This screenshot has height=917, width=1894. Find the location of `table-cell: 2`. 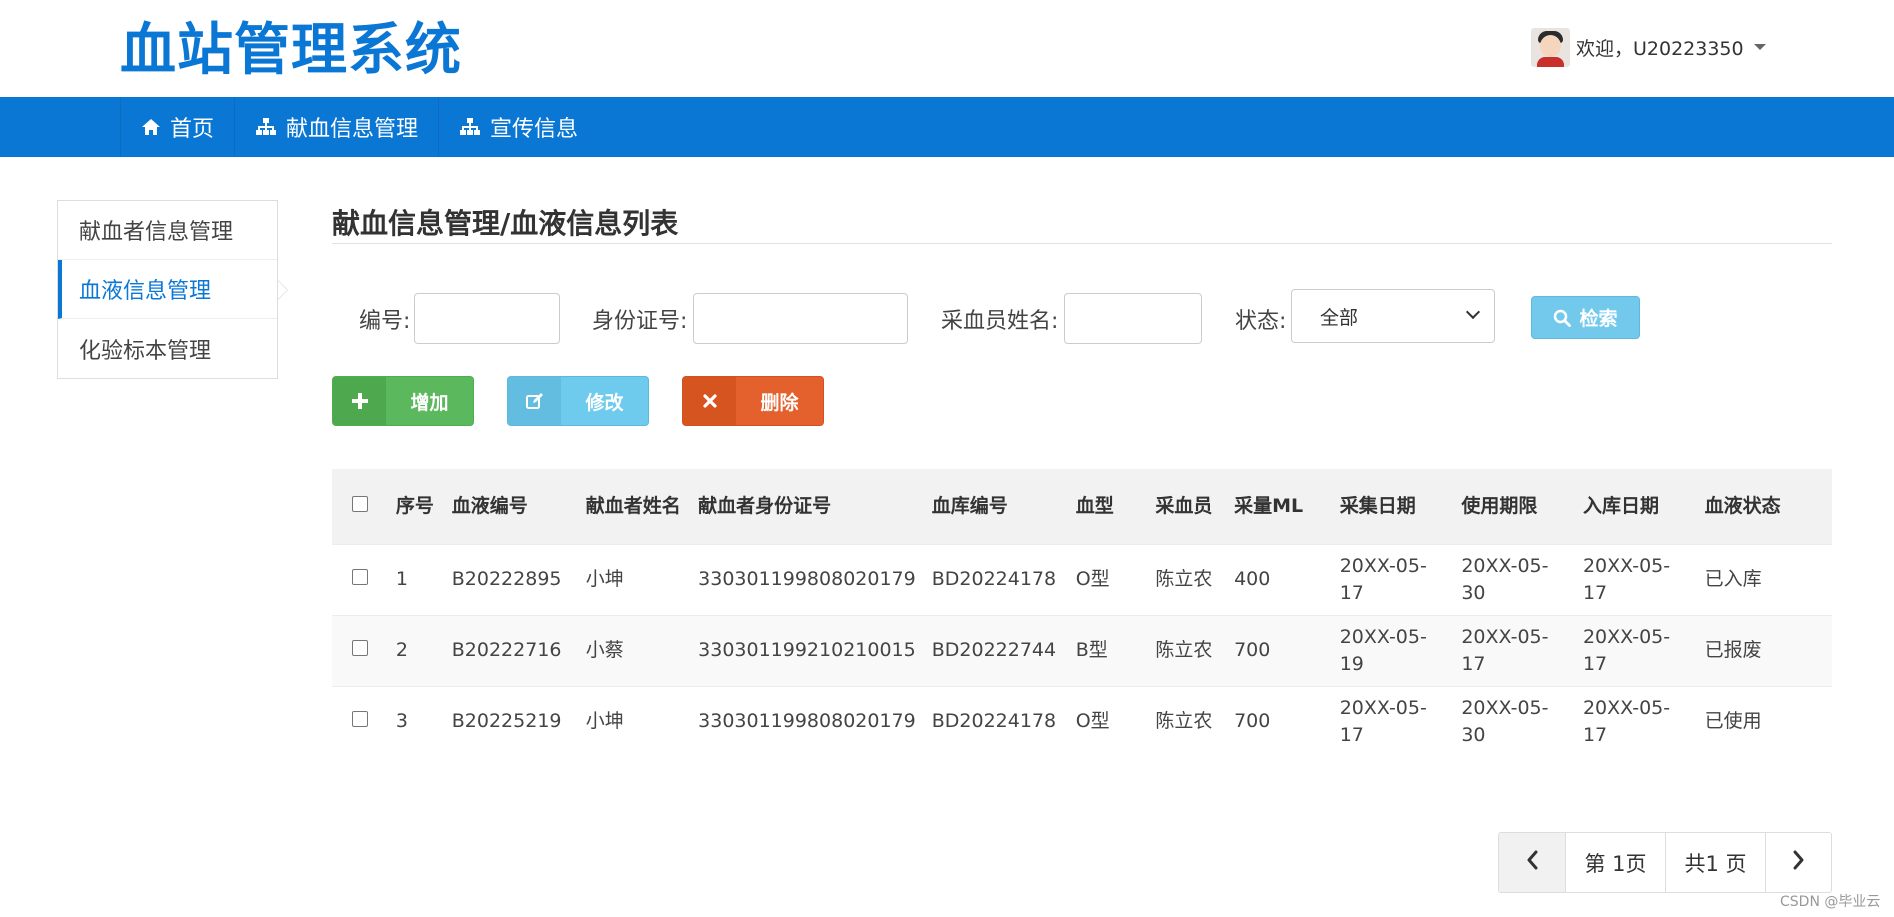

table-cell: 2 is located at coordinates (401, 650).